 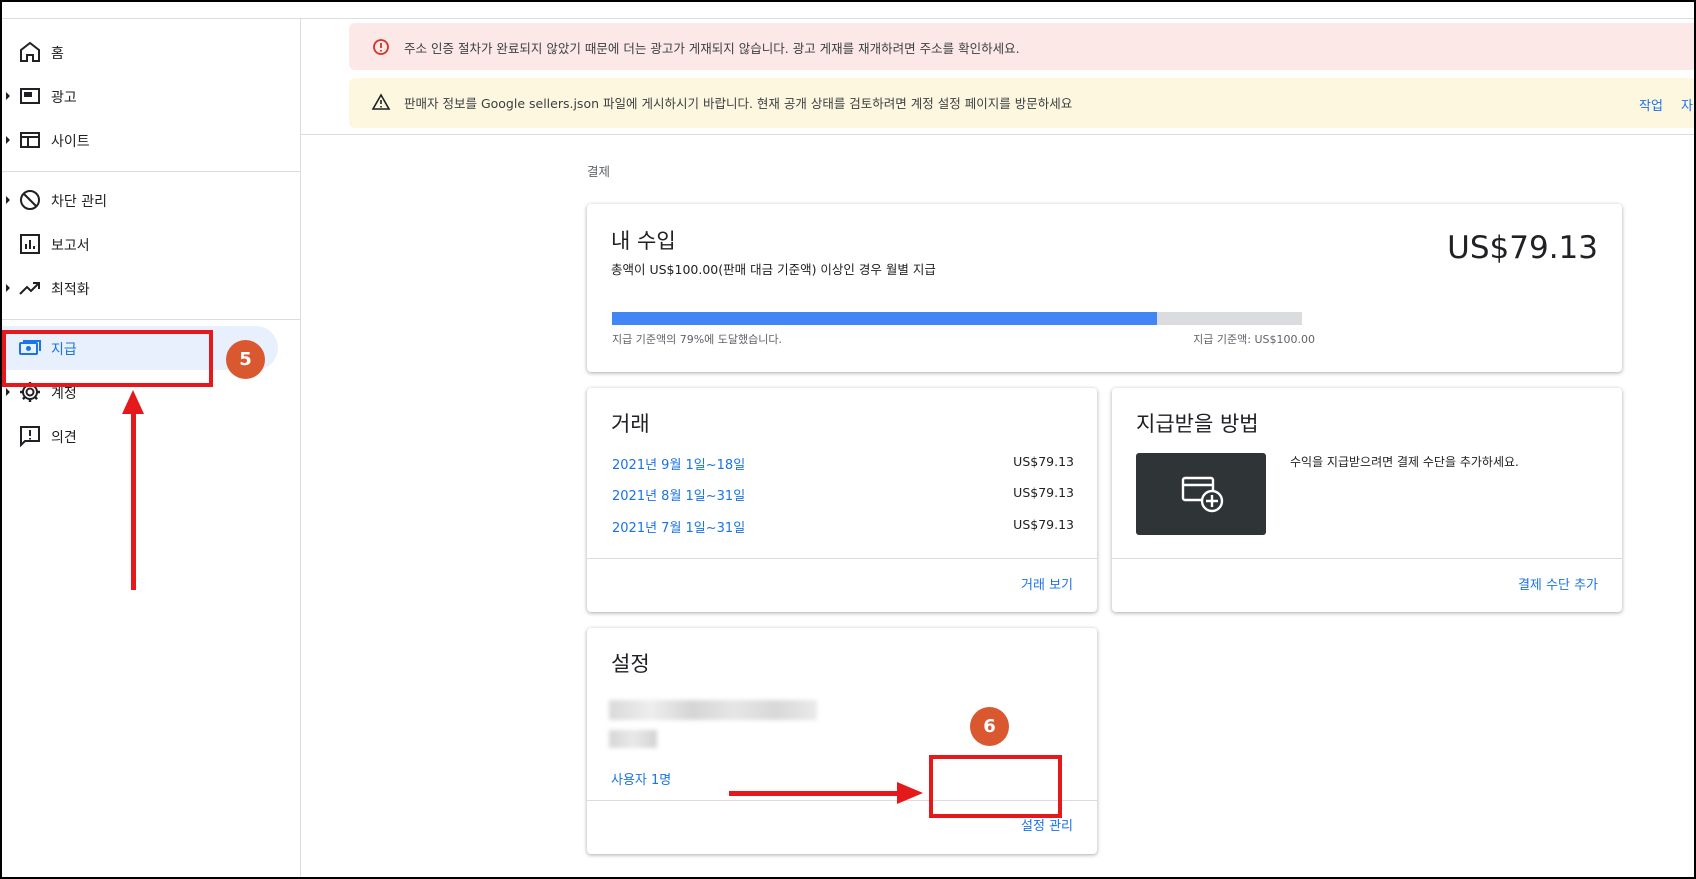 What do you see at coordinates (910, 793) in the screenshot?
I see `right-arrow-head` at bounding box center [910, 793].